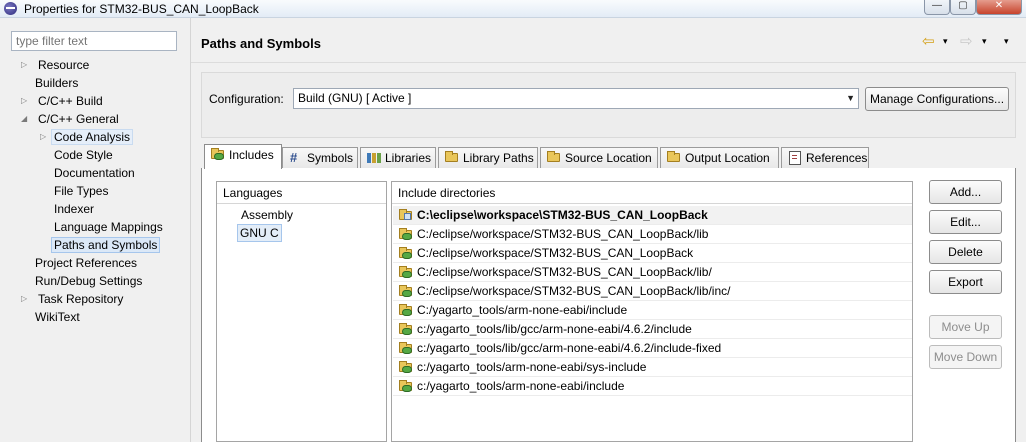 The width and height of the screenshot is (1026, 442). Describe the element at coordinates (246, 99) in the screenshot. I see `configuration-label: Configuration:` at that location.